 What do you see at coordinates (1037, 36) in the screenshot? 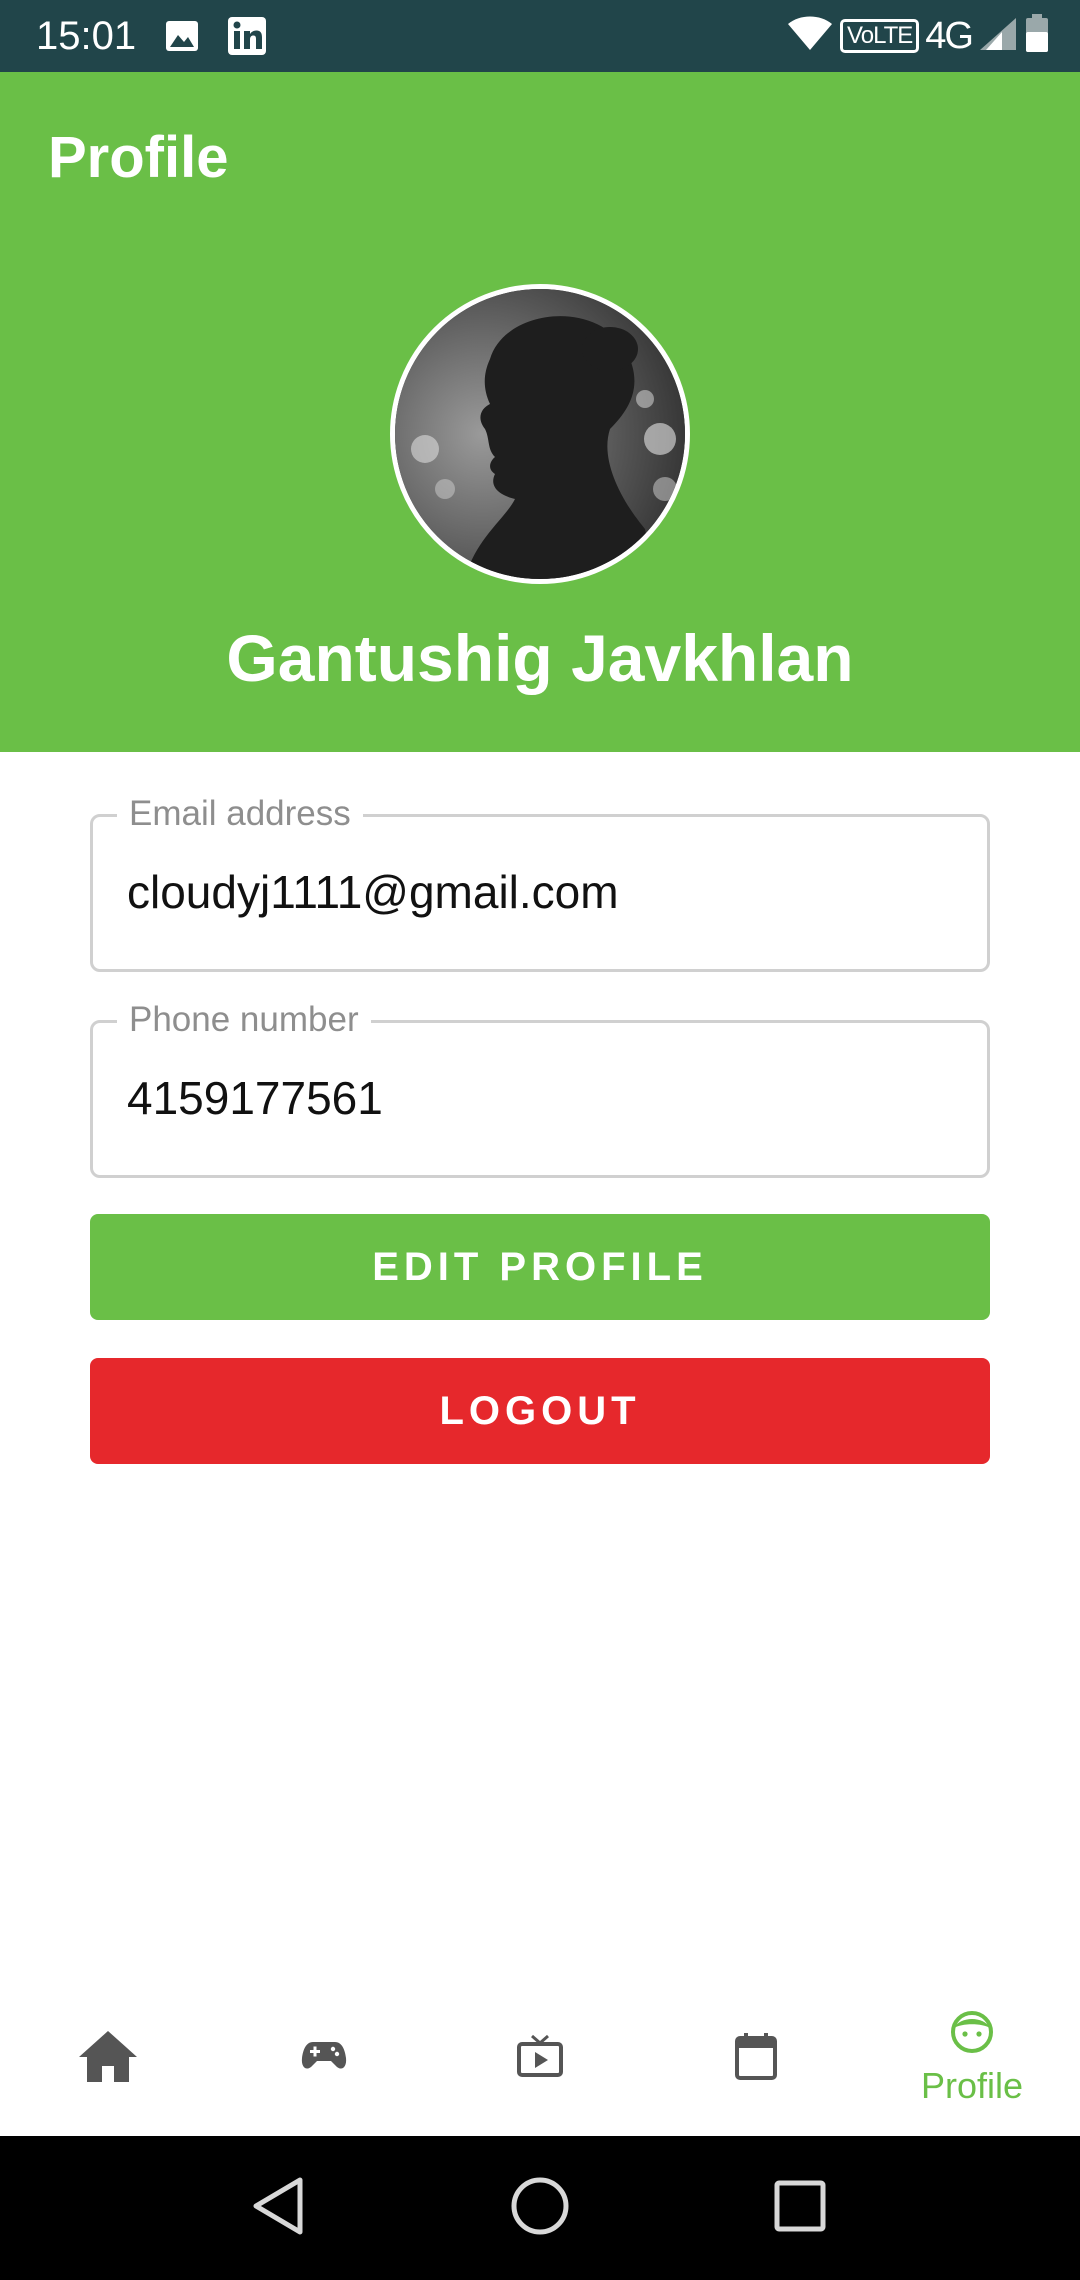
I see `battery-icon` at bounding box center [1037, 36].